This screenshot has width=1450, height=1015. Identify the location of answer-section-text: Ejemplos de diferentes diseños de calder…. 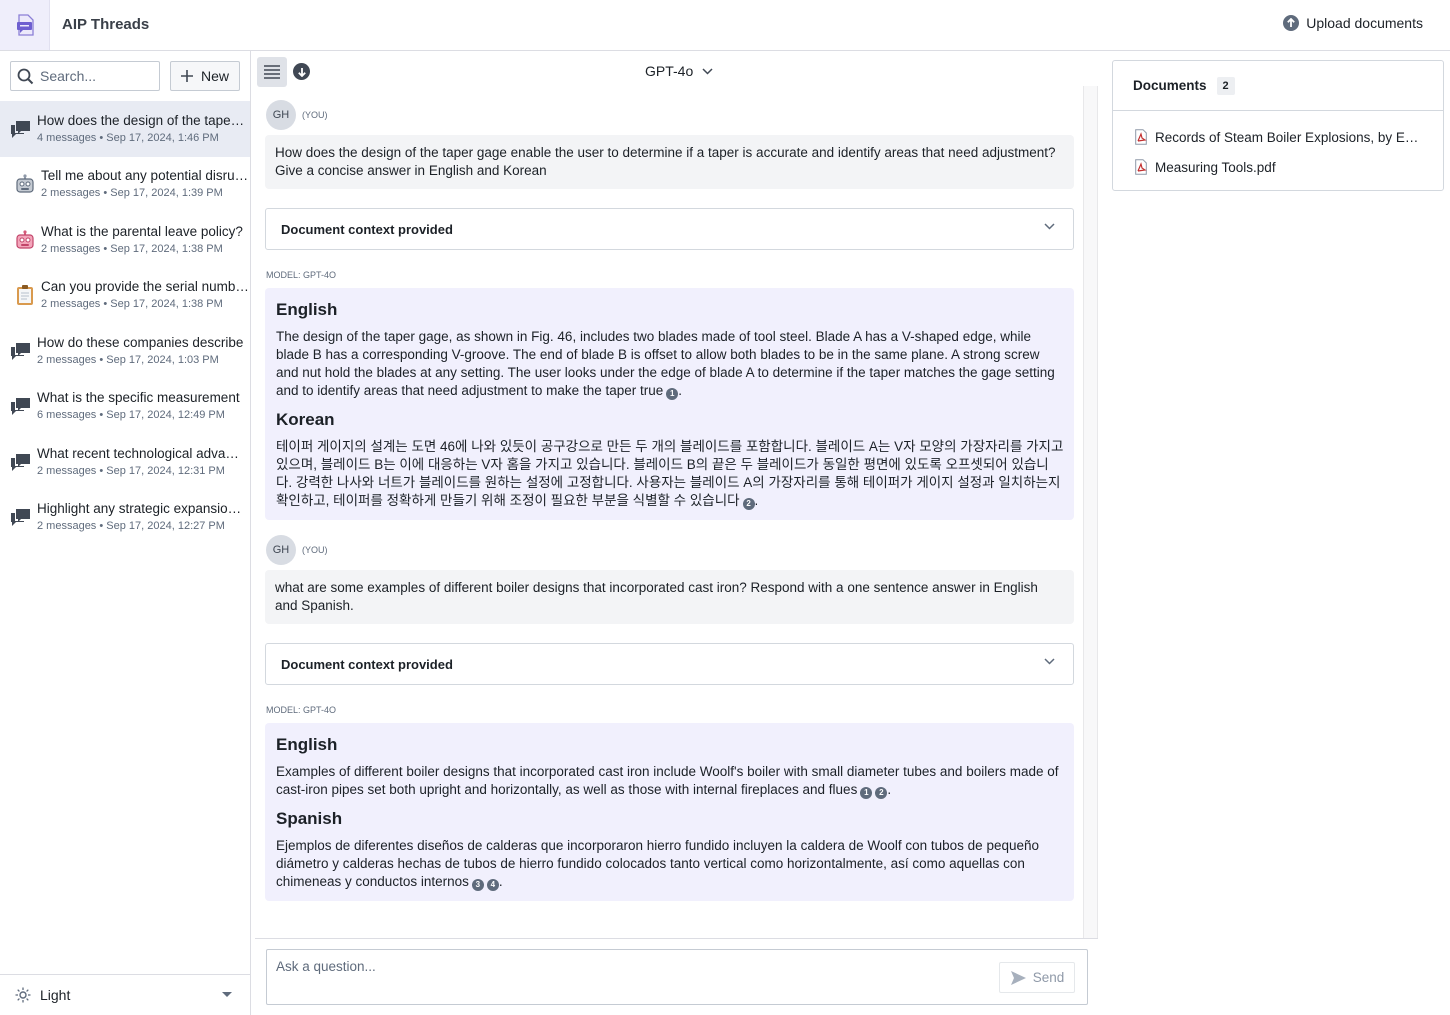
(657, 864).